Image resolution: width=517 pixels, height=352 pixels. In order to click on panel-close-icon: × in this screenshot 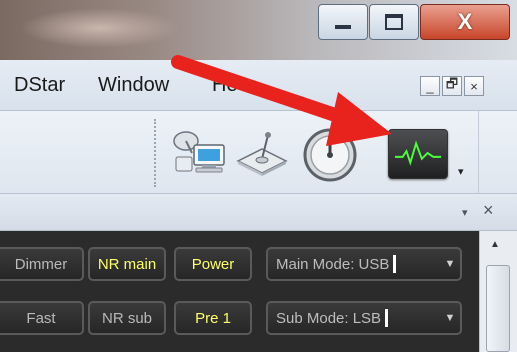, I will do `click(488, 210)`.